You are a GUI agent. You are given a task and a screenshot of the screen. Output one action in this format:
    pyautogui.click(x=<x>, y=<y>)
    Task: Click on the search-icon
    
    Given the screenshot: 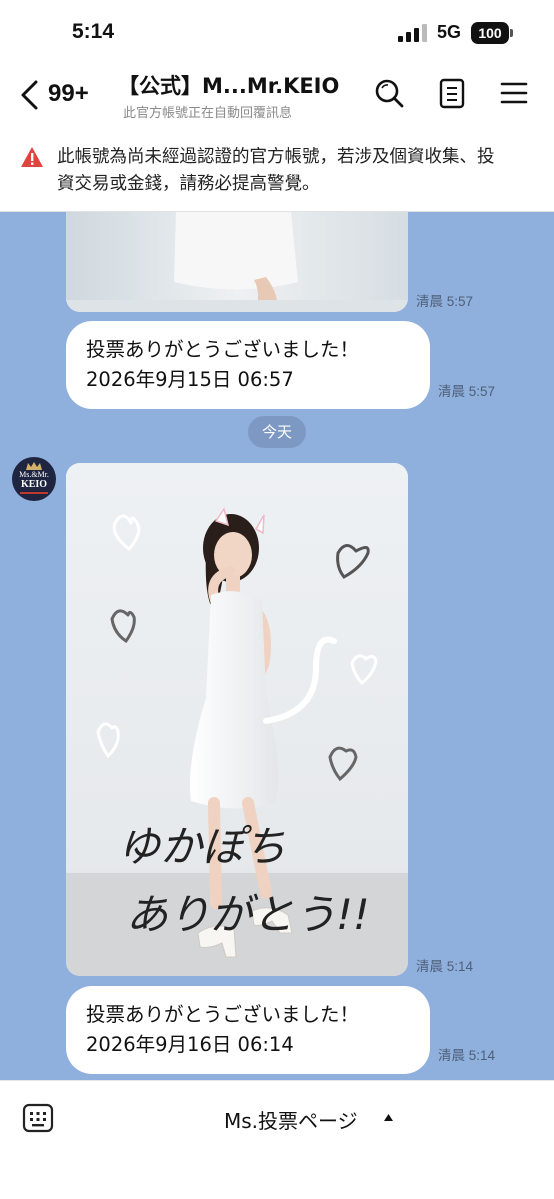 What is the action you would take?
    pyautogui.click(x=389, y=93)
    